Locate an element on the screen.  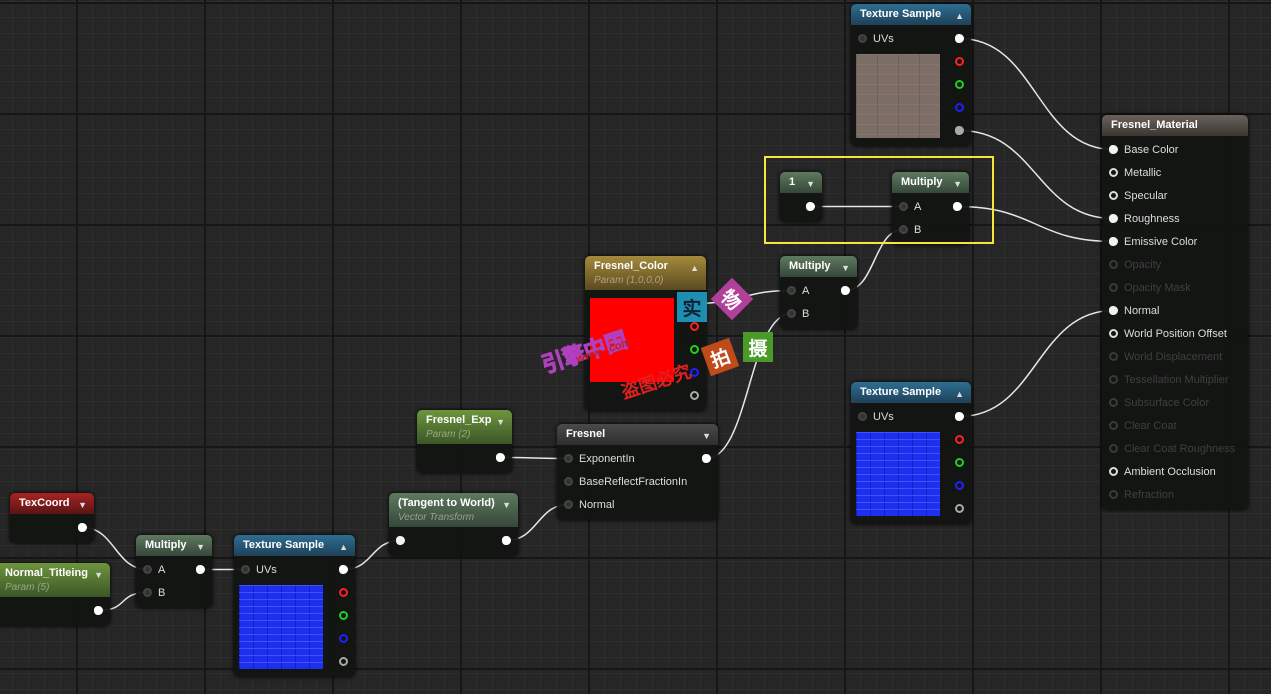
node-texcoord: TexCoord ▼ is located at coordinates (52, 518).